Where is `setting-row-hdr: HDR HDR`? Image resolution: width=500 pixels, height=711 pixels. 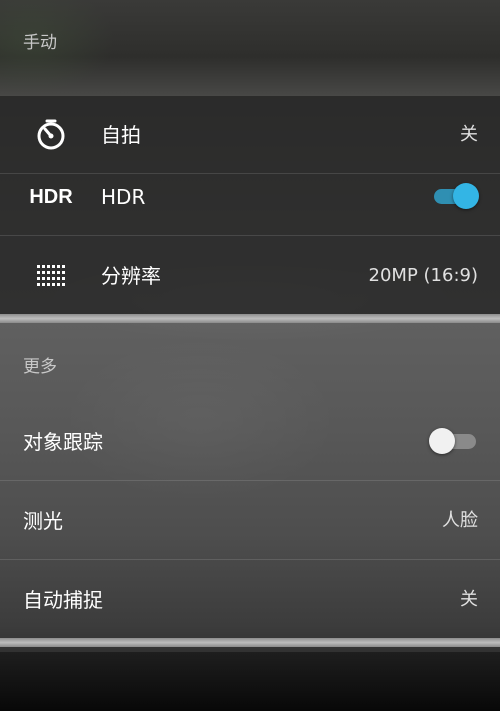
setting-row-hdr: HDR HDR is located at coordinates (250, 197).